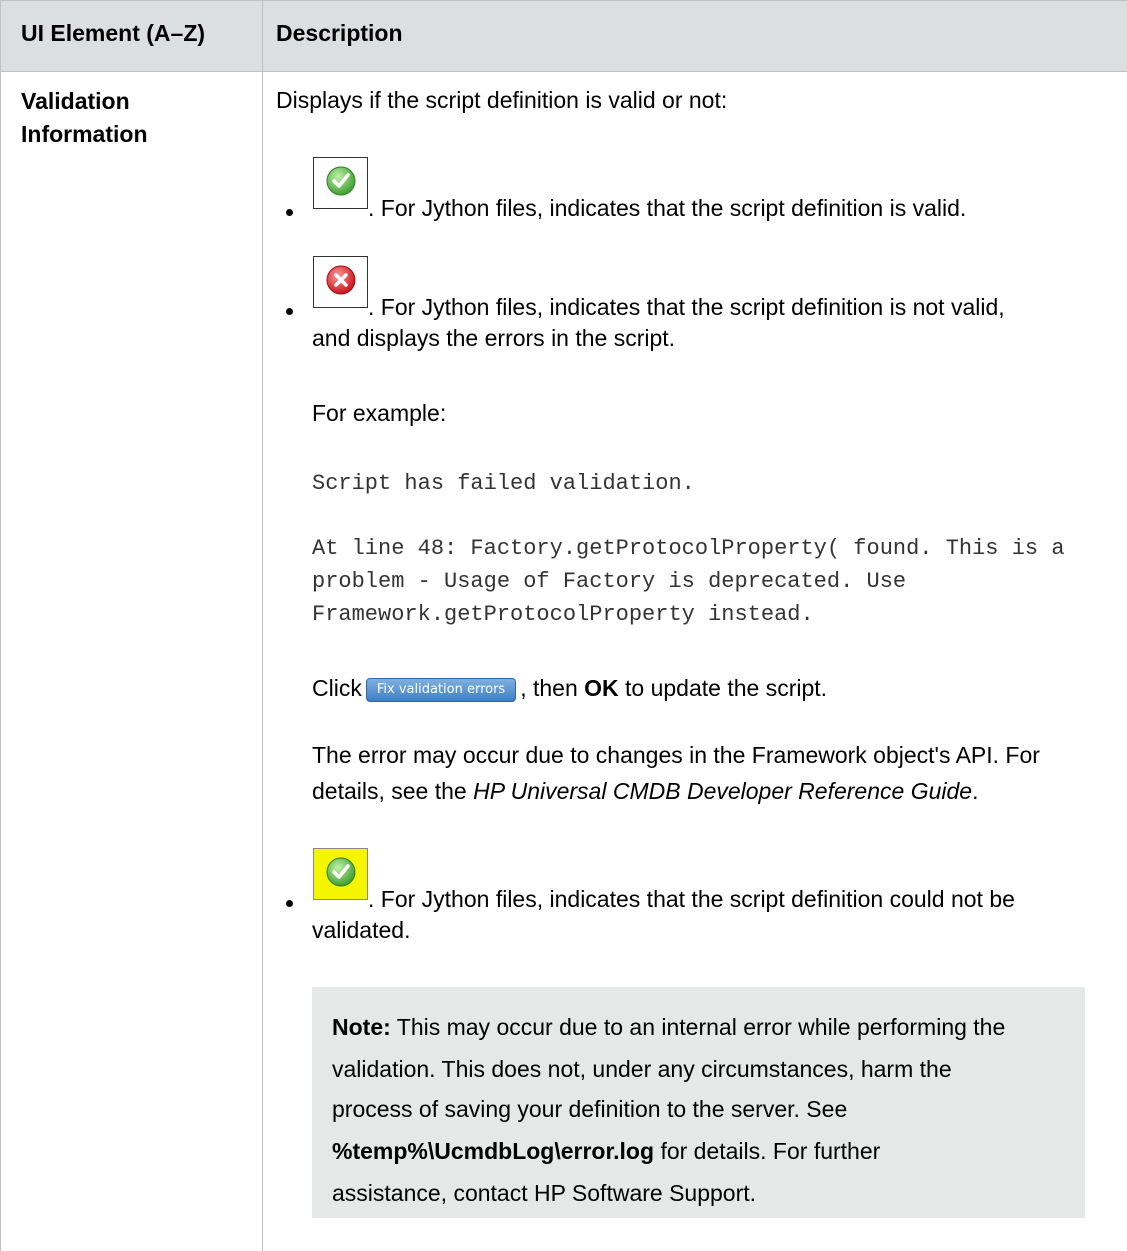 The image size is (1127, 1251). Describe the element at coordinates (503, 483) in the screenshot. I see `code-line: Script has failed validation.` at that location.